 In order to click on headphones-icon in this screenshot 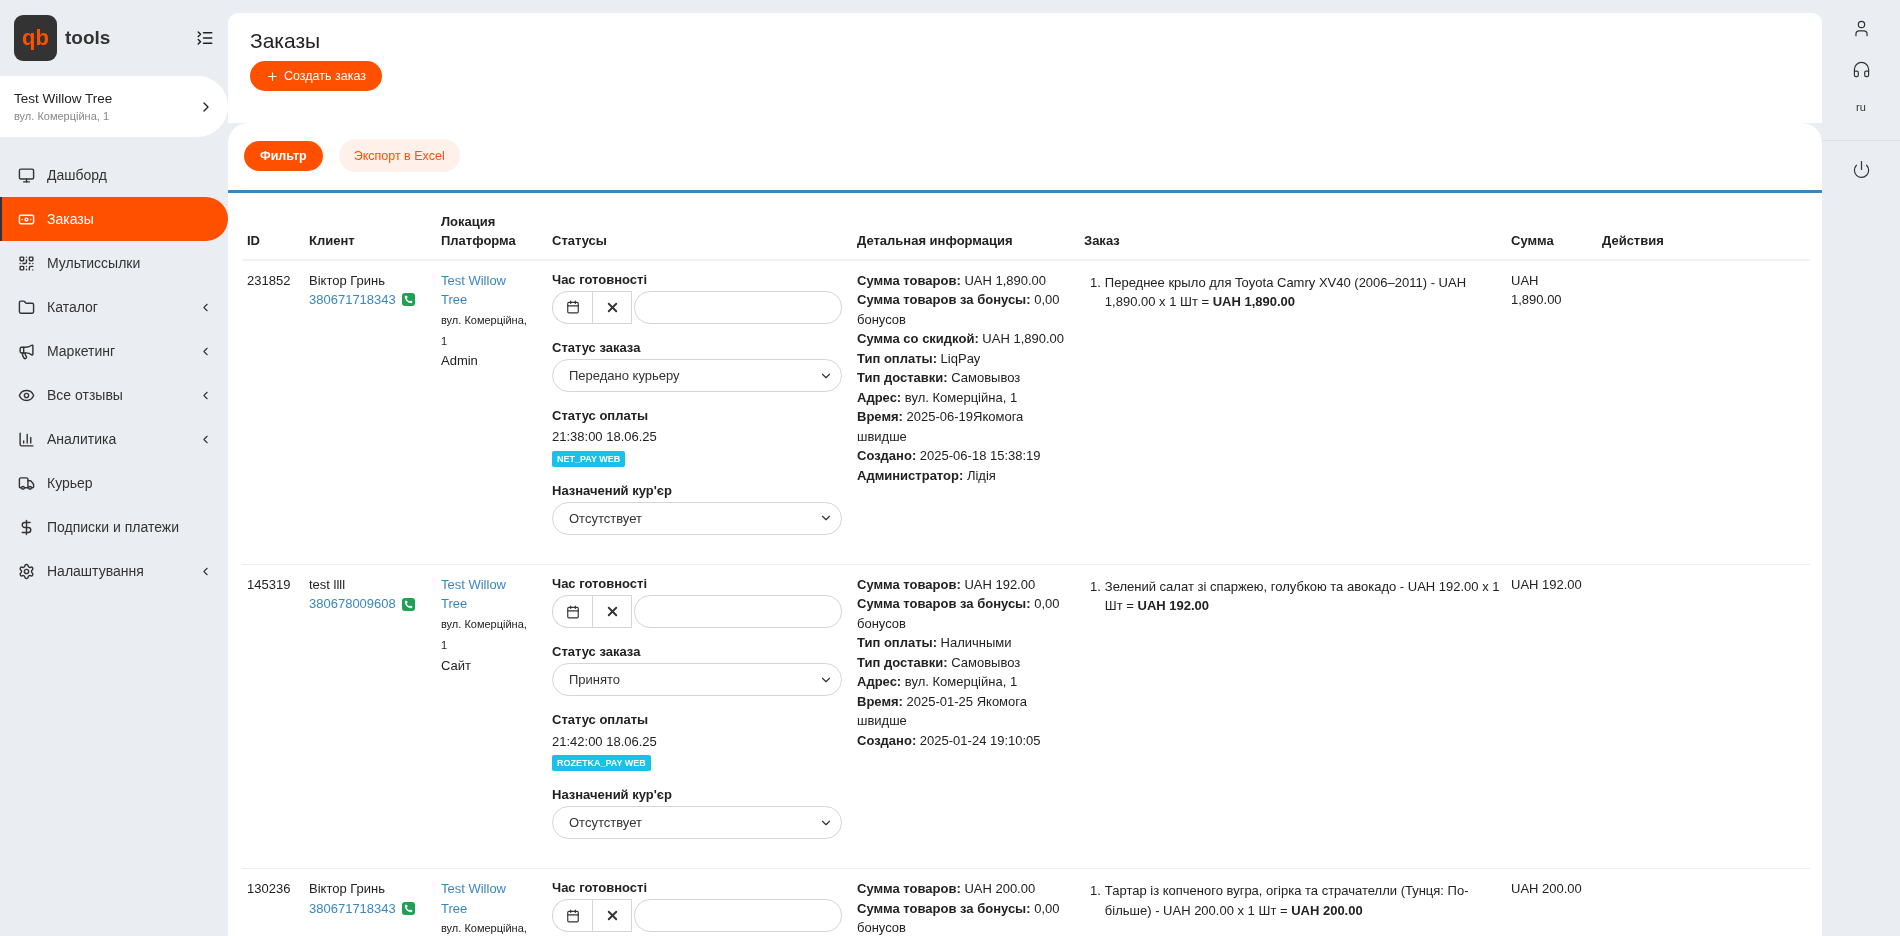, I will do `click(1861, 69)`.